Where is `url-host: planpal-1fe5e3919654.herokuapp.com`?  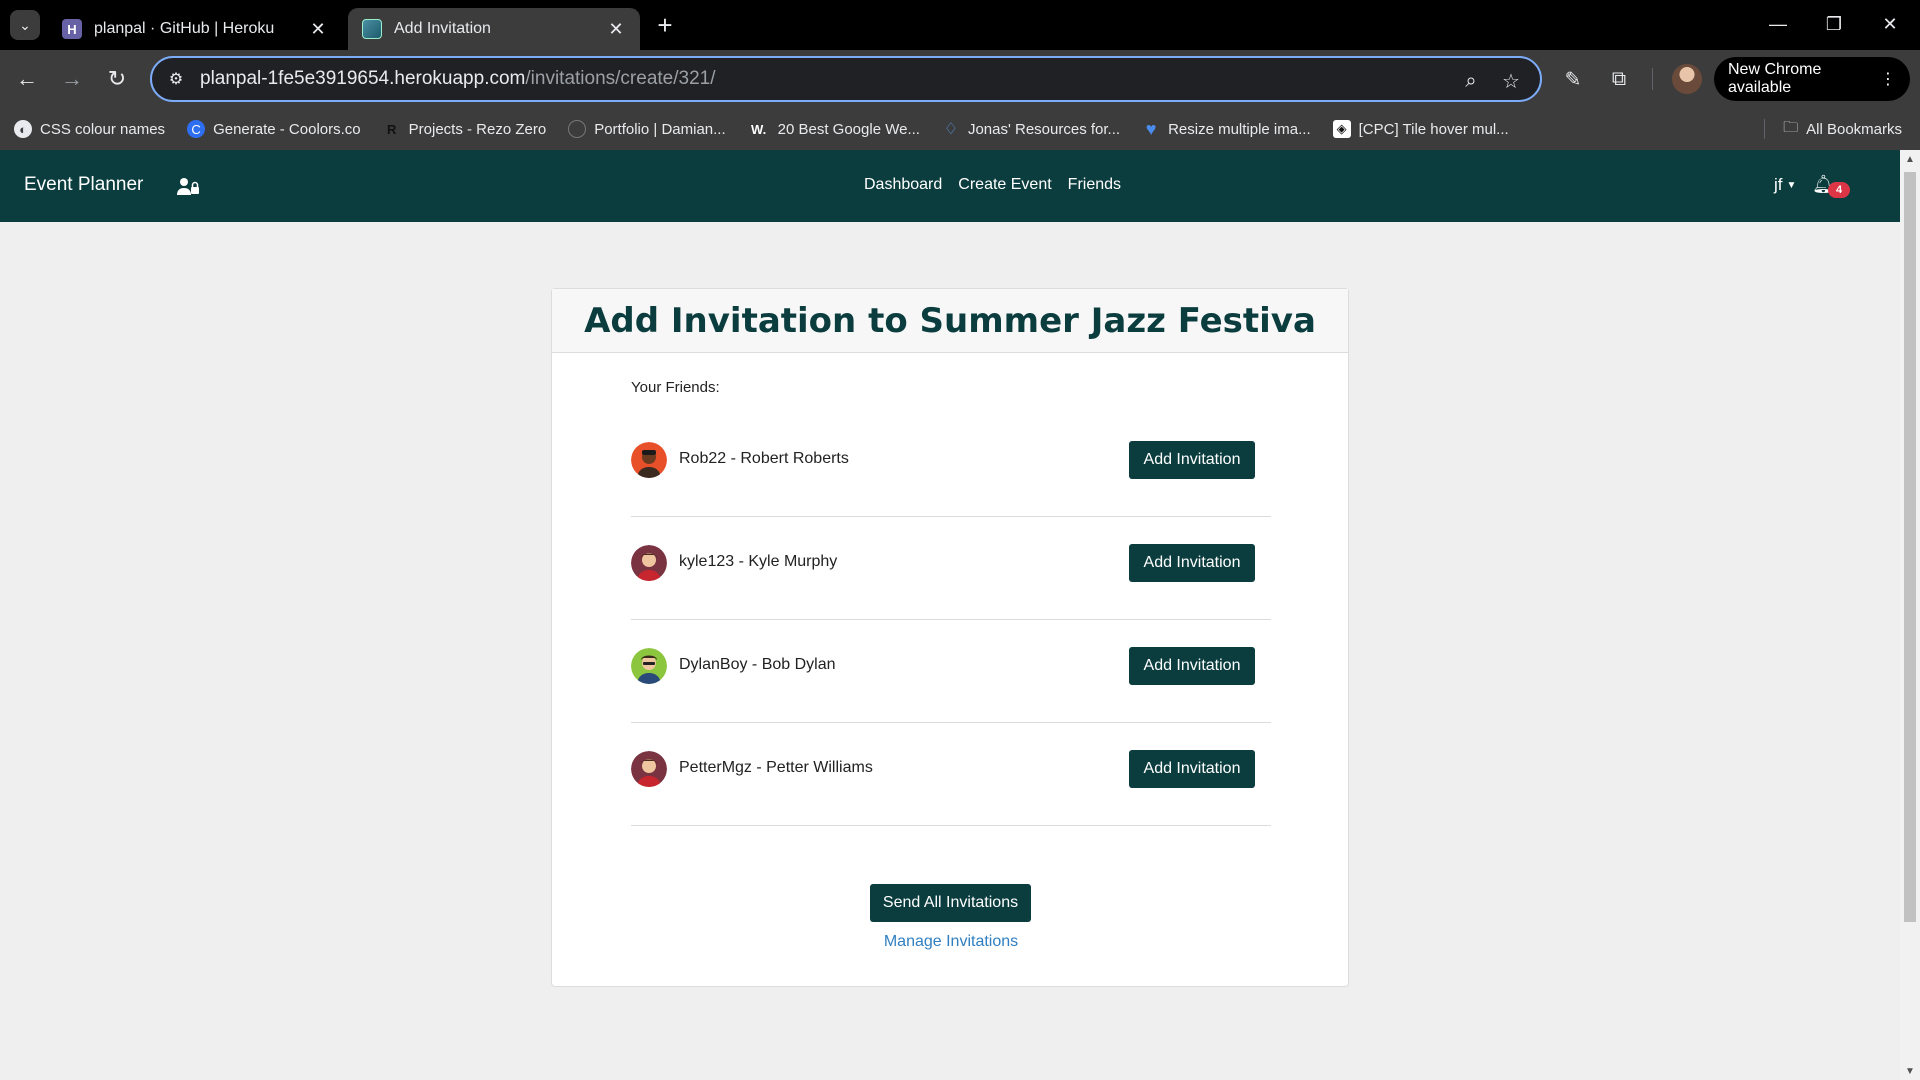
url-host: planpal-1fe5e3919654.herokuapp.com is located at coordinates (363, 78).